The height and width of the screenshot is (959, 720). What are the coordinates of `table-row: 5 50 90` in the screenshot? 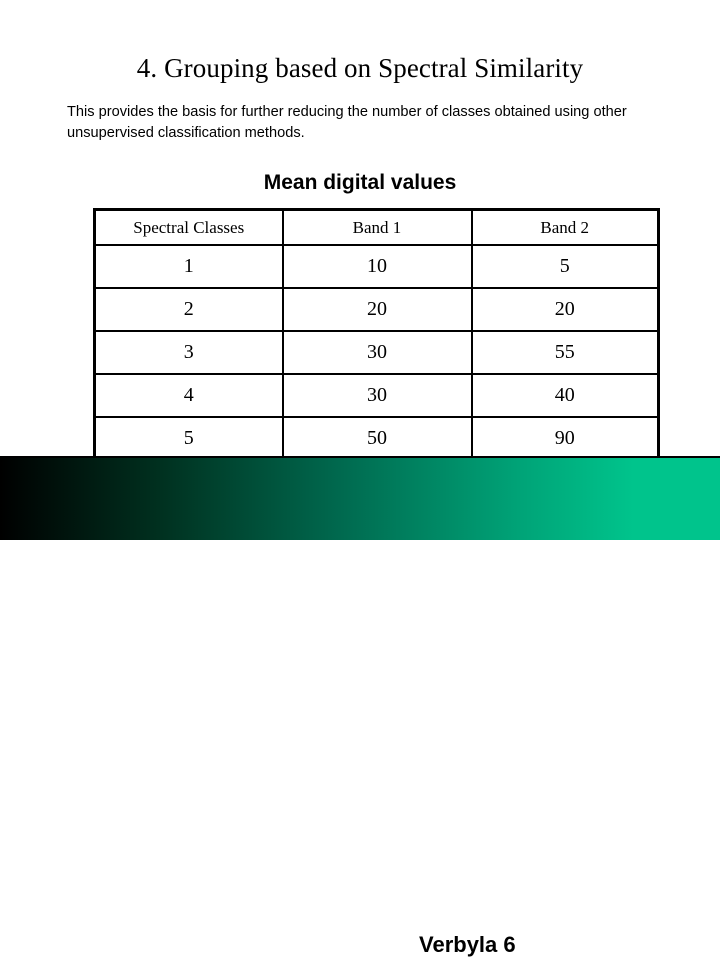 It's located at (376, 439).